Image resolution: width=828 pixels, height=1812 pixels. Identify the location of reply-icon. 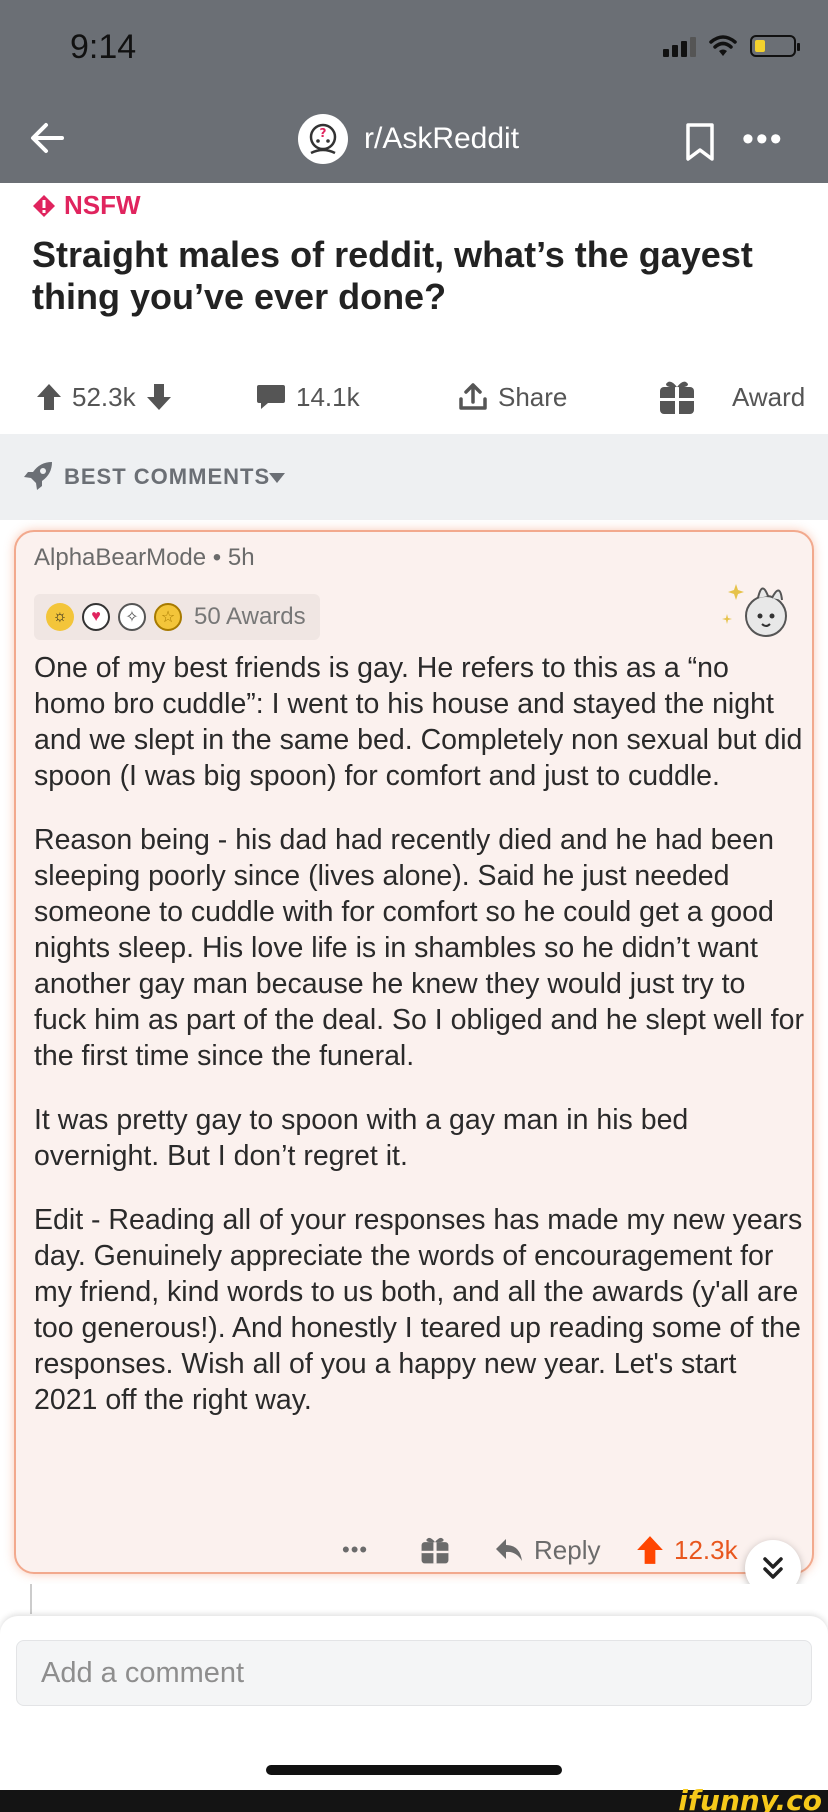
(509, 1550).